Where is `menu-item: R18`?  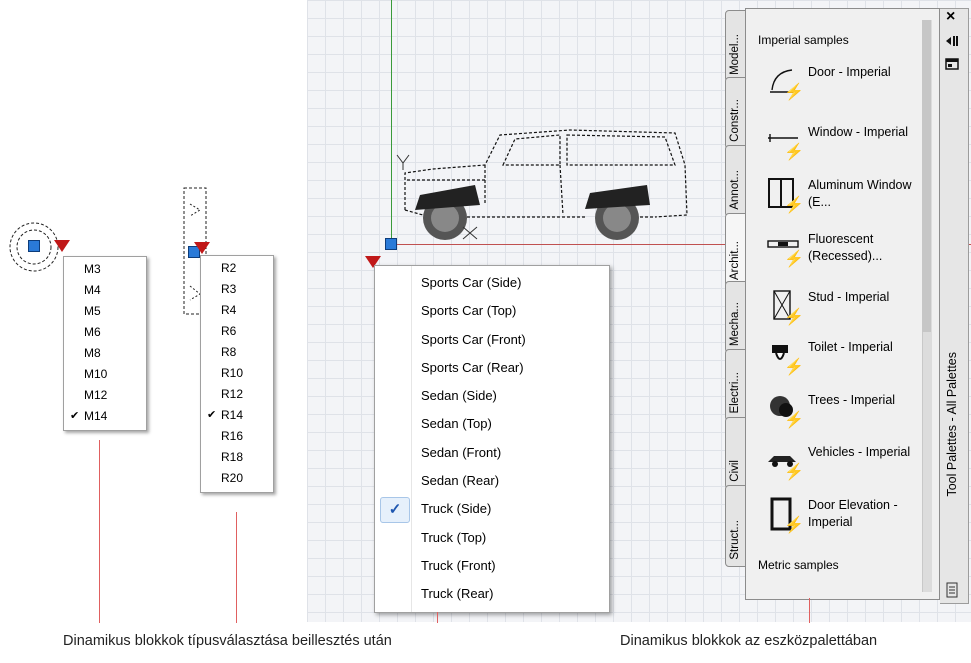
menu-item: R18 is located at coordinates (237, 457).